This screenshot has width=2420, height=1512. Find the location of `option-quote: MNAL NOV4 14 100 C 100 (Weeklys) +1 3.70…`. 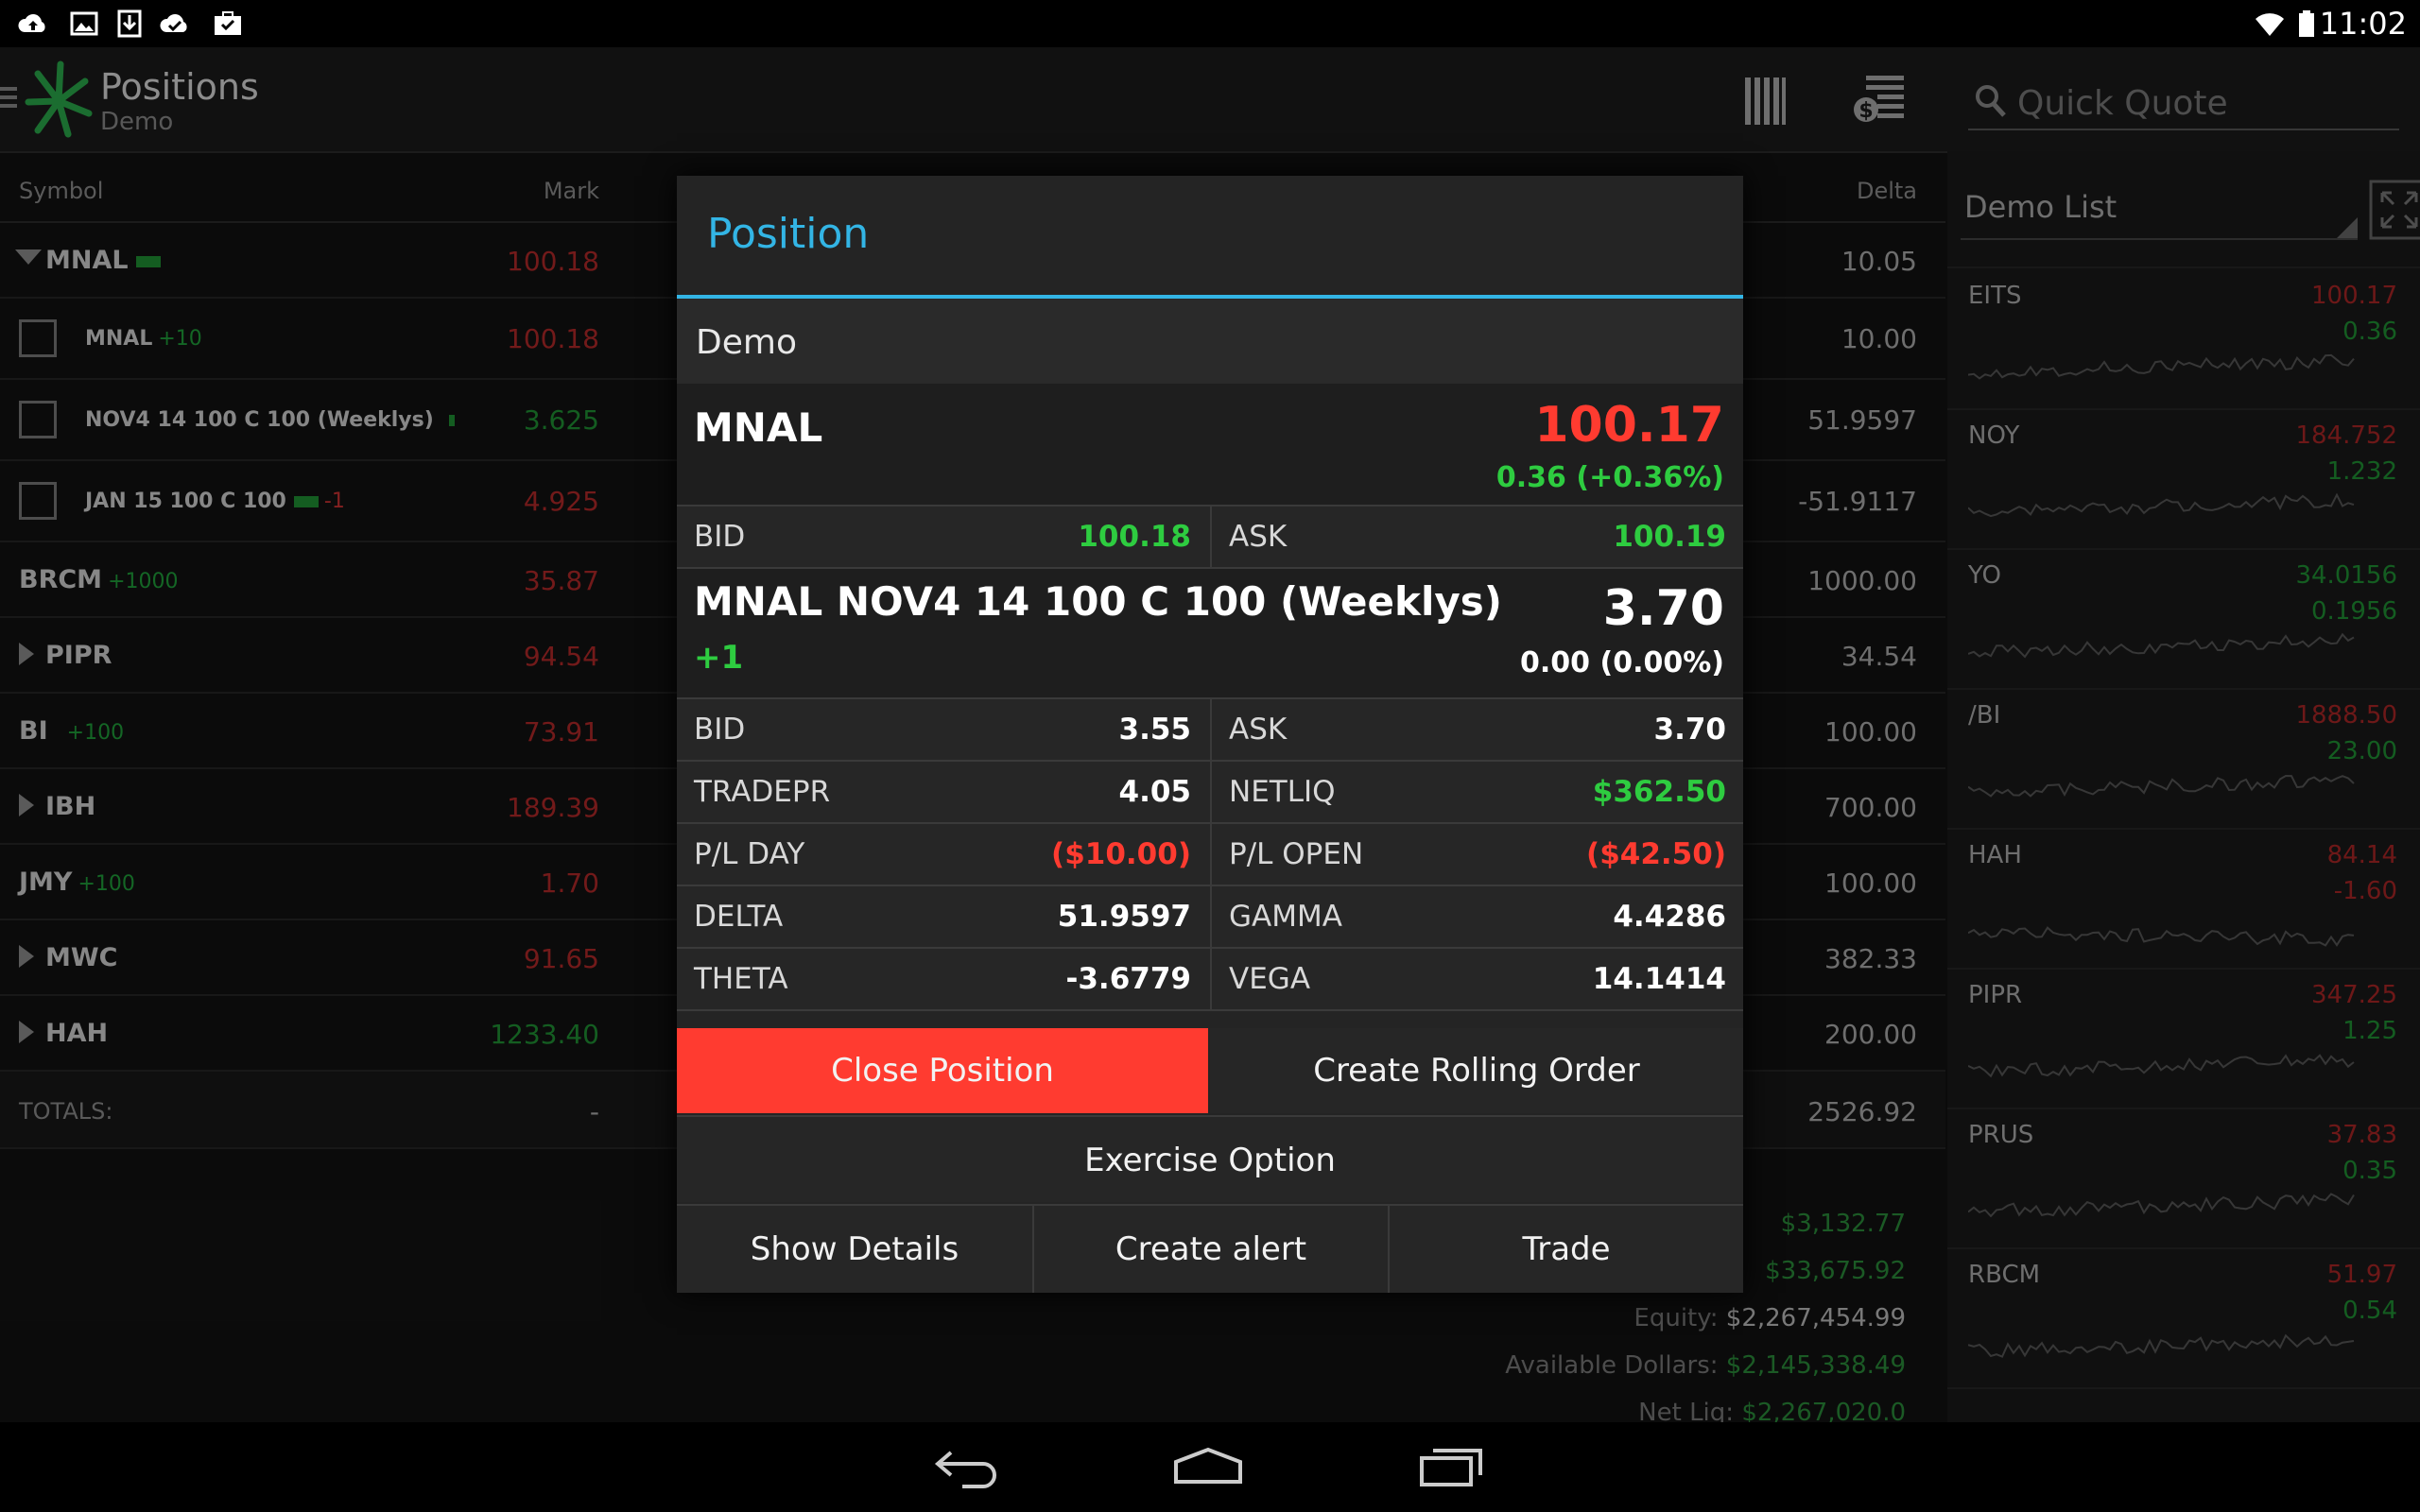

option-quote: MNAL NOV4 14 100 C 100 (Weeklys) +1 3.70… is located at coordinates (1210, 634).